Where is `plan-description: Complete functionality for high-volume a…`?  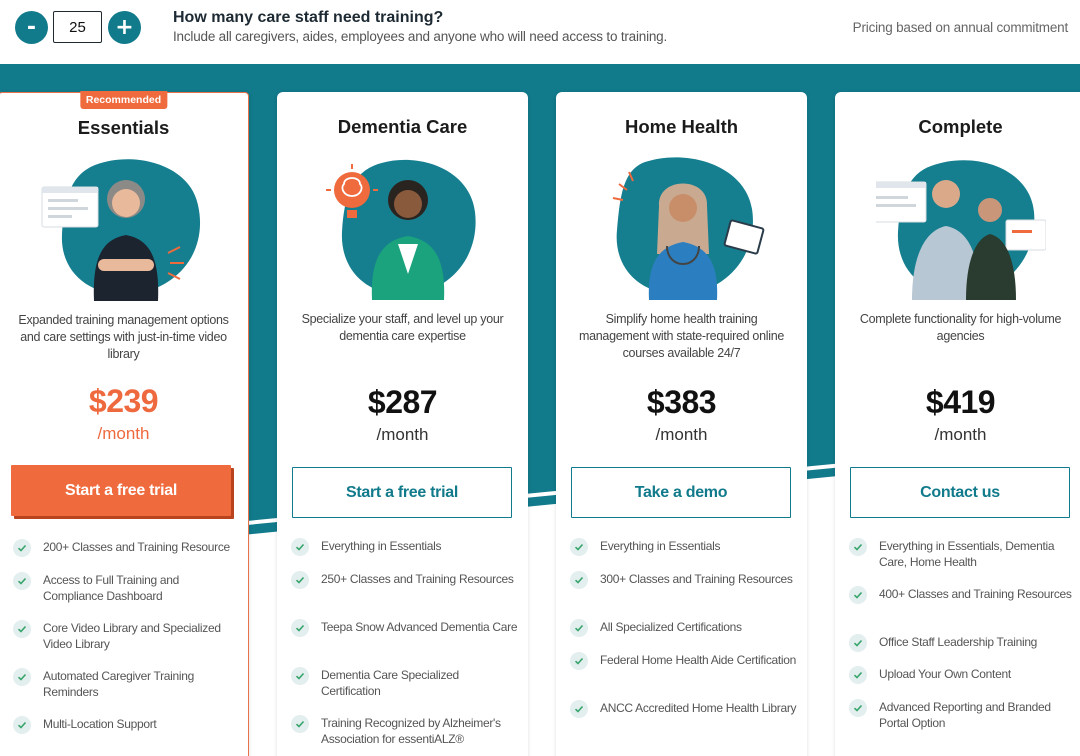
plan-description: Complete functionality for high-volume a… is located at coordinates (960, 327).